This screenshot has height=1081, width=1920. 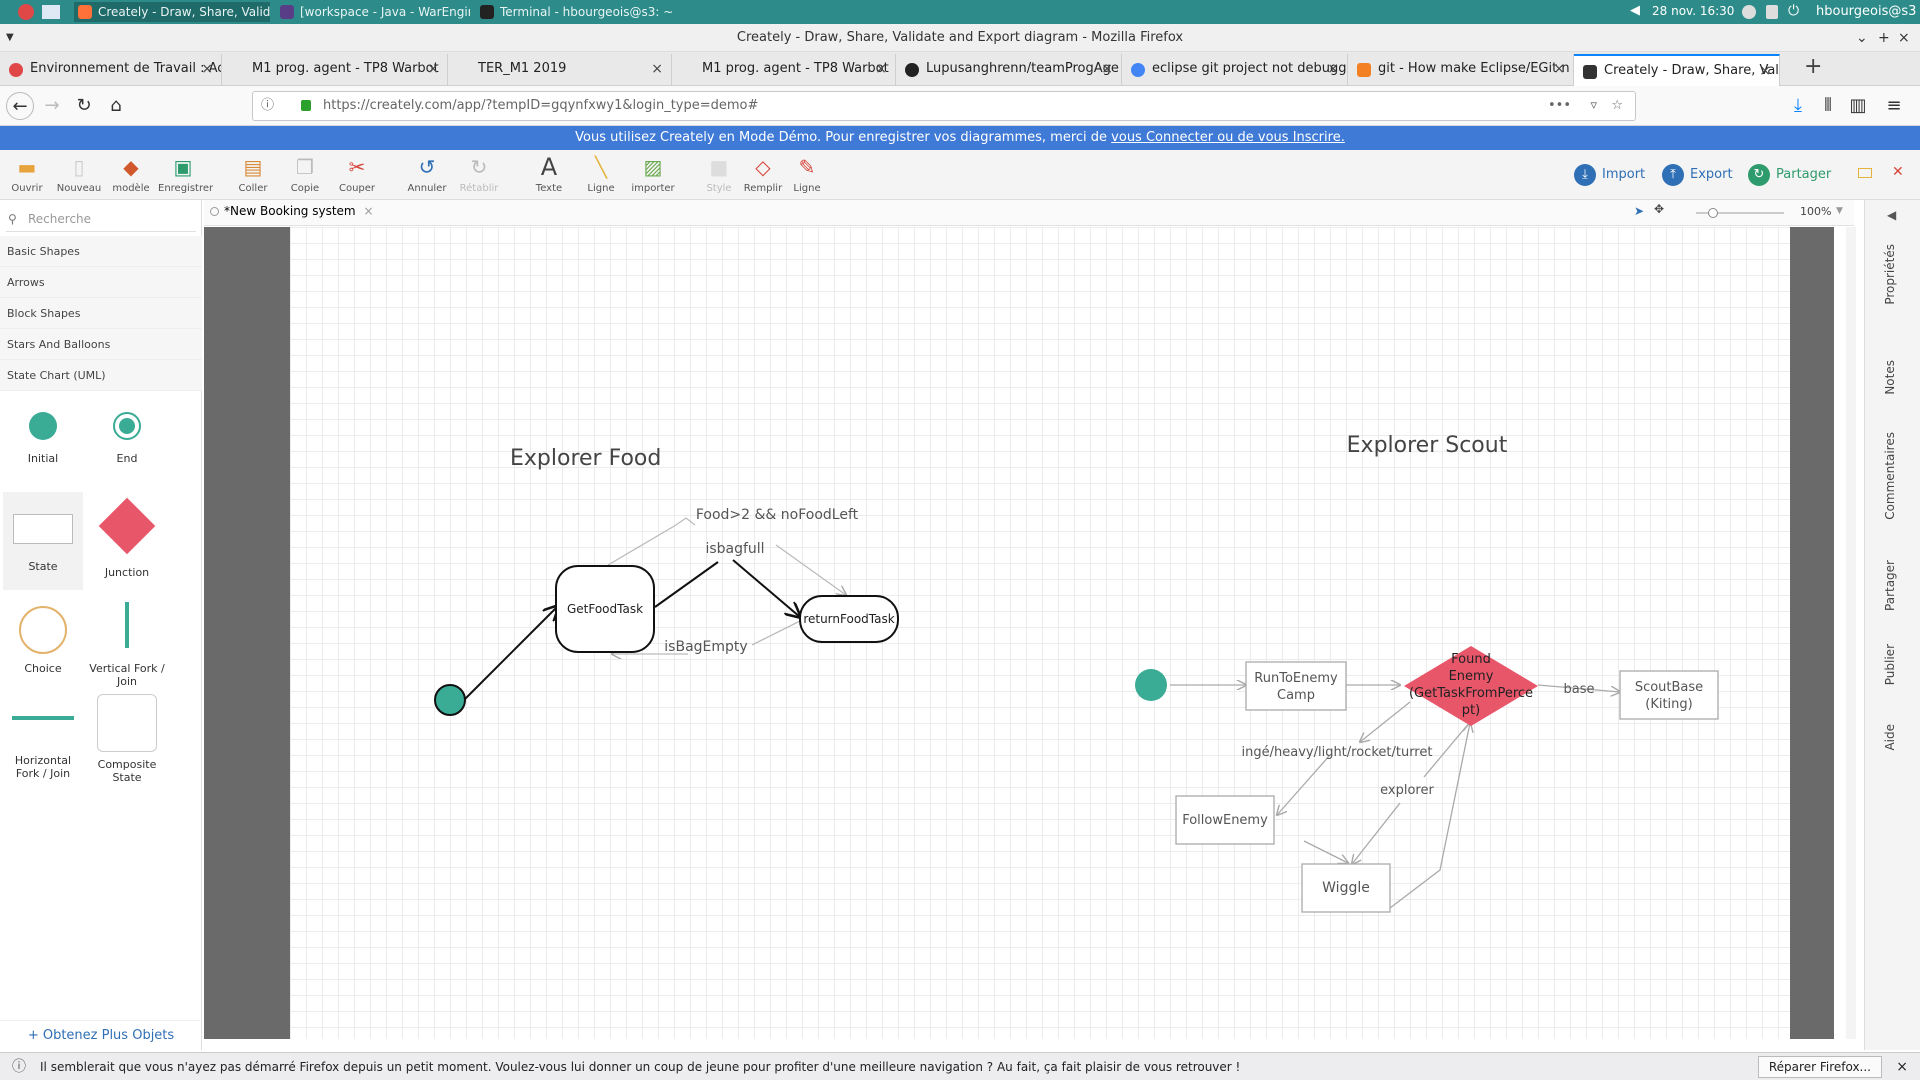 What do you see at coordinates (1858, 106) in the screenshot?
I see `sidebar-icon: ▥` at bounding box center [1858, 106].